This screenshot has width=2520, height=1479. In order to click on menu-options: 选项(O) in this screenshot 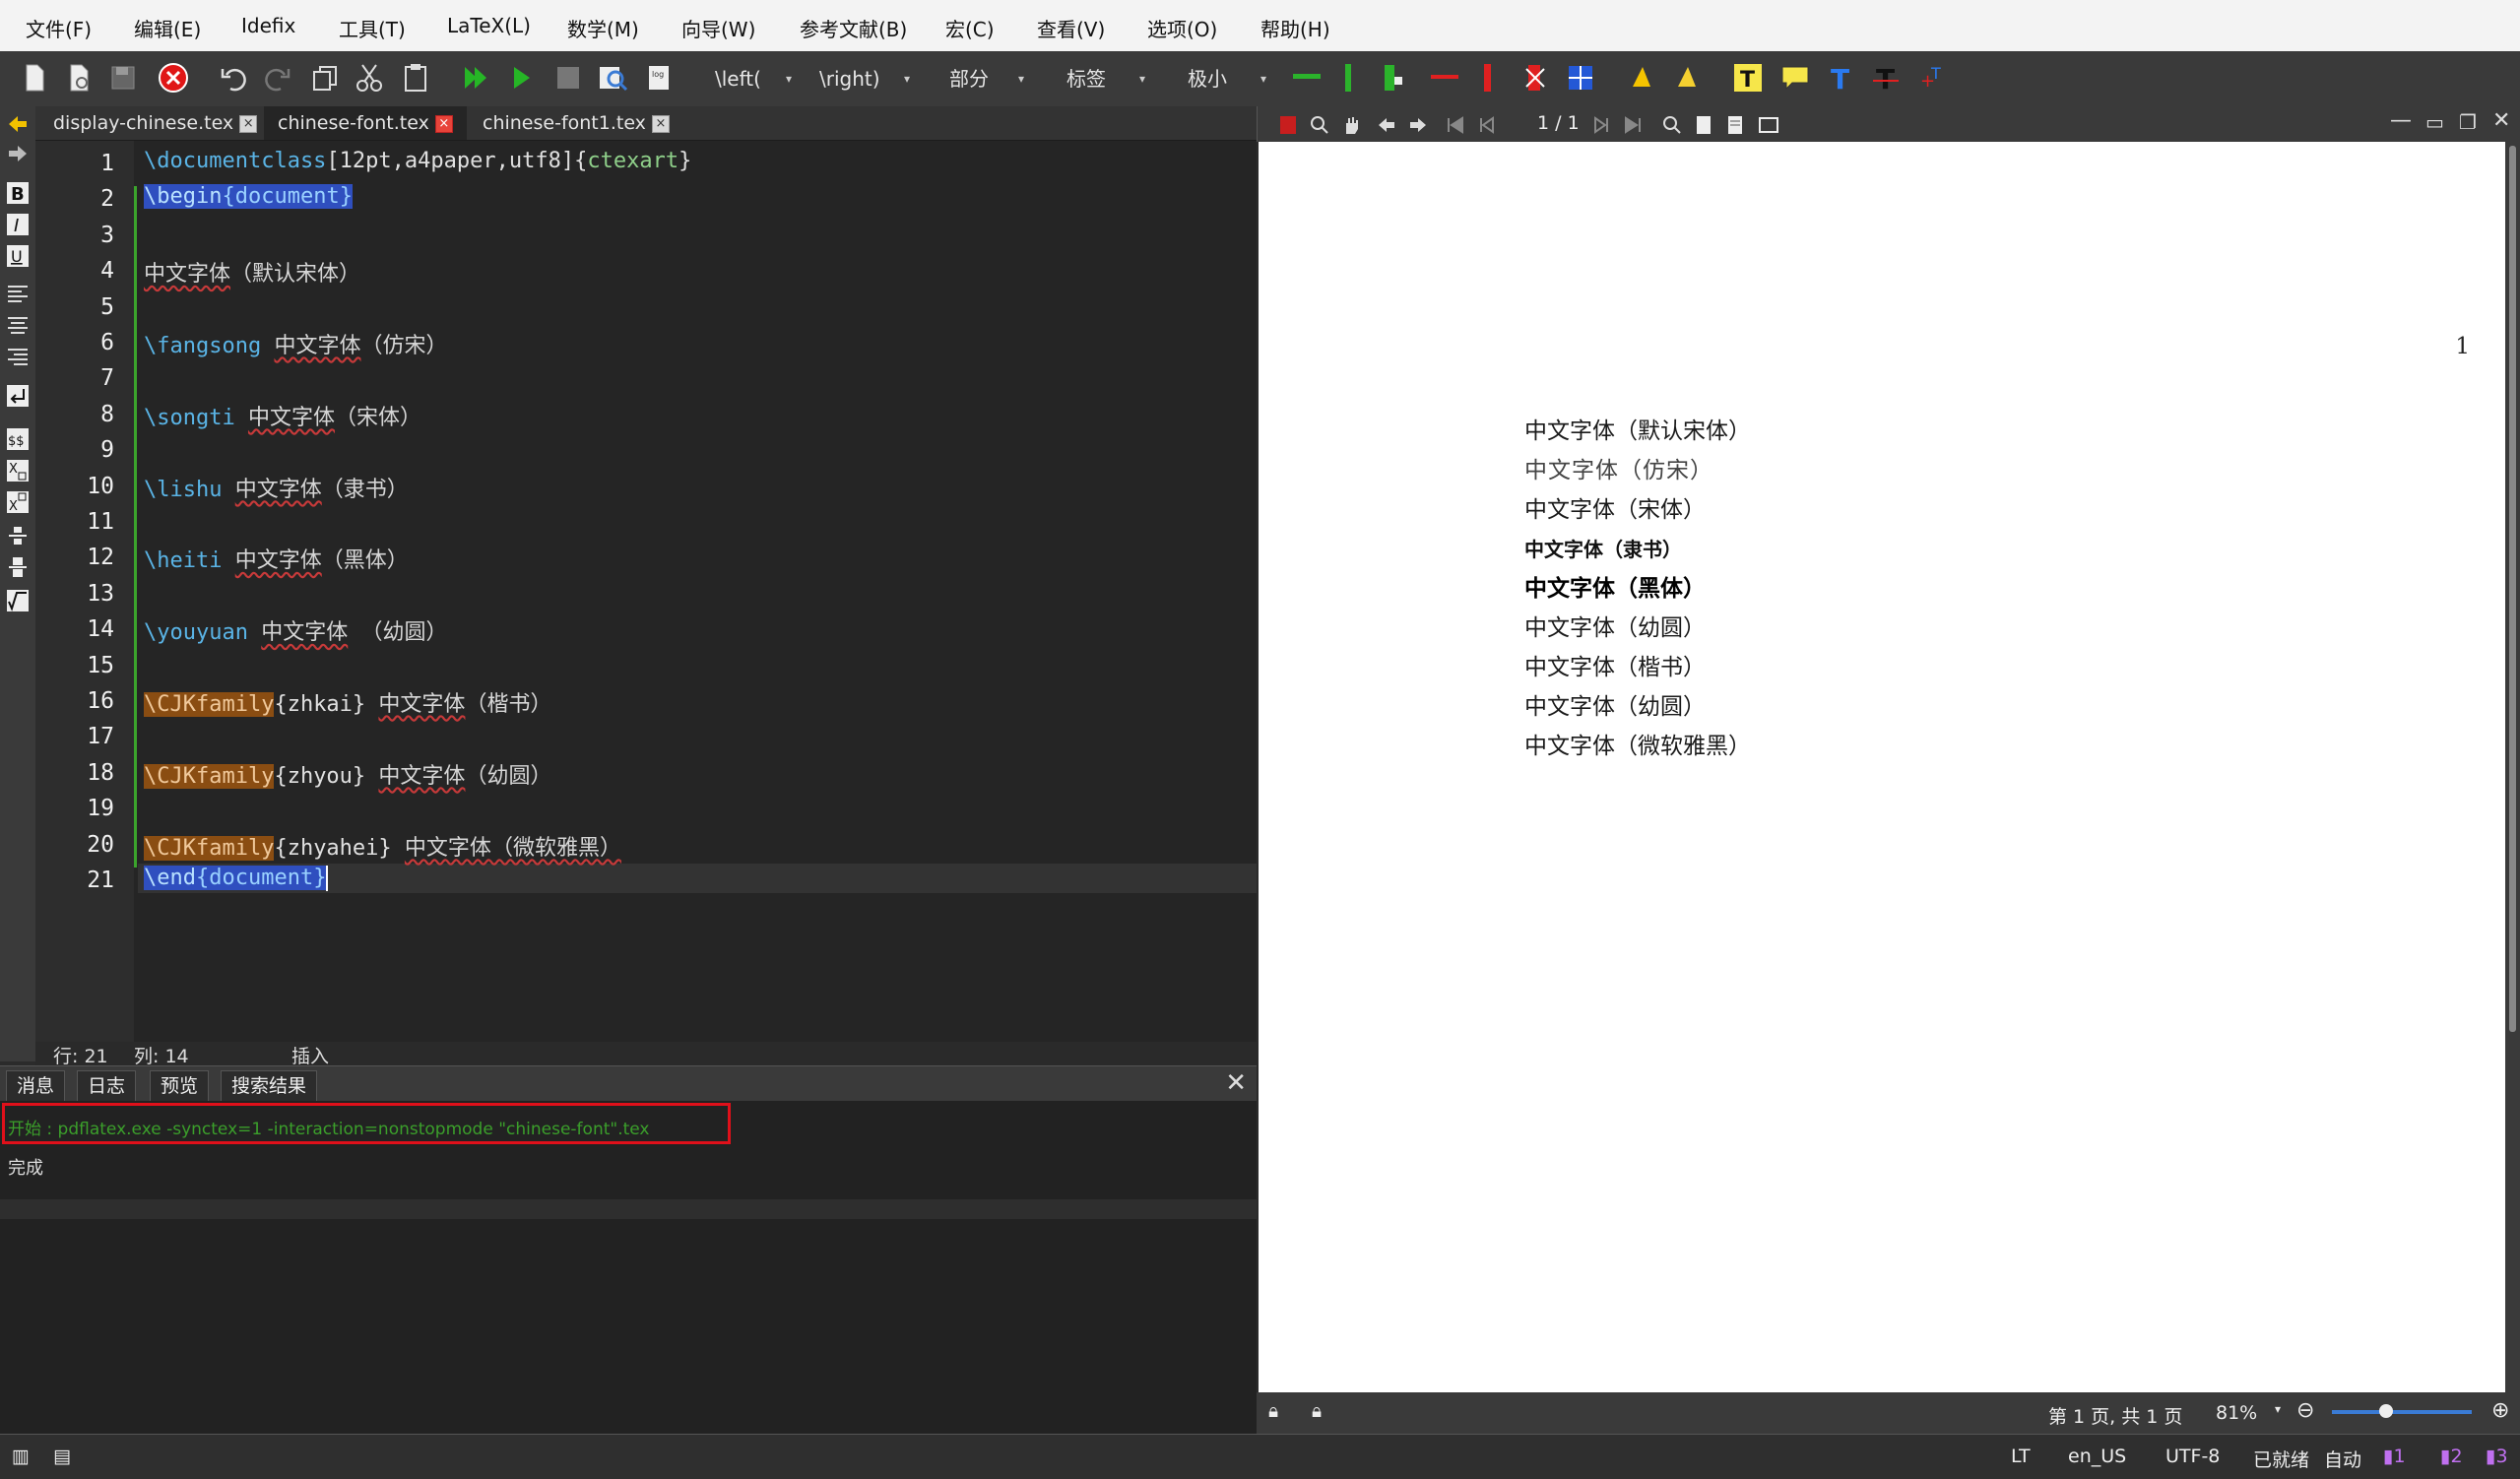, I will do `click(1182, 28)`.